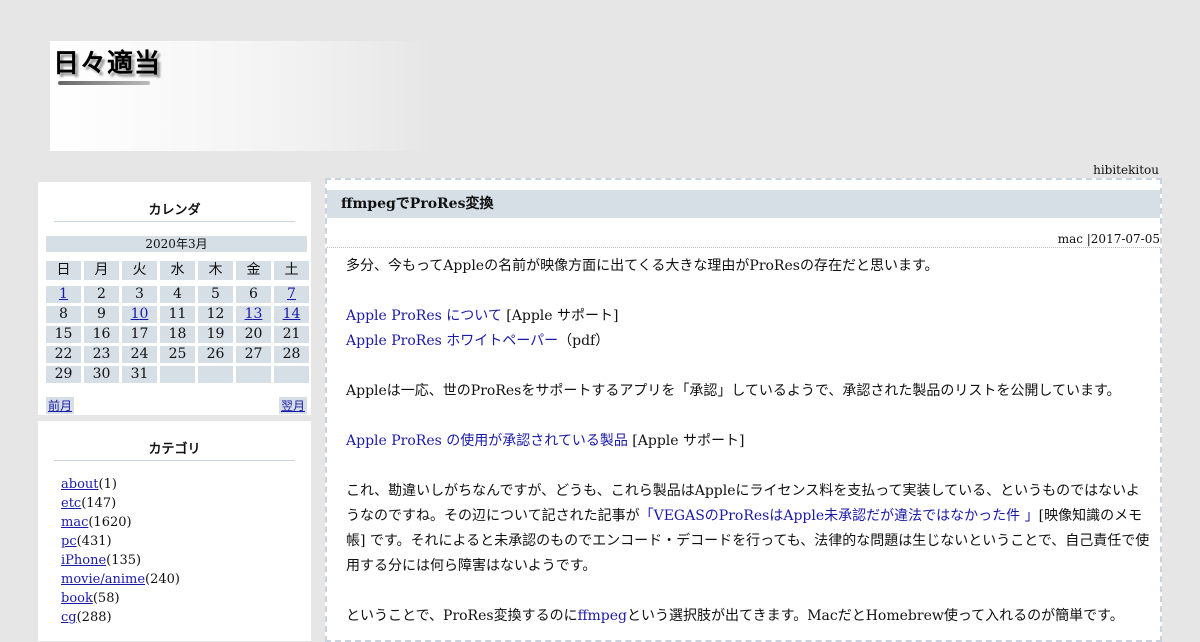 The image size is (1200, 642). Describe the element at coordinates (177, 314) in the screenshot. I see `calendar-day: 11` at that location.